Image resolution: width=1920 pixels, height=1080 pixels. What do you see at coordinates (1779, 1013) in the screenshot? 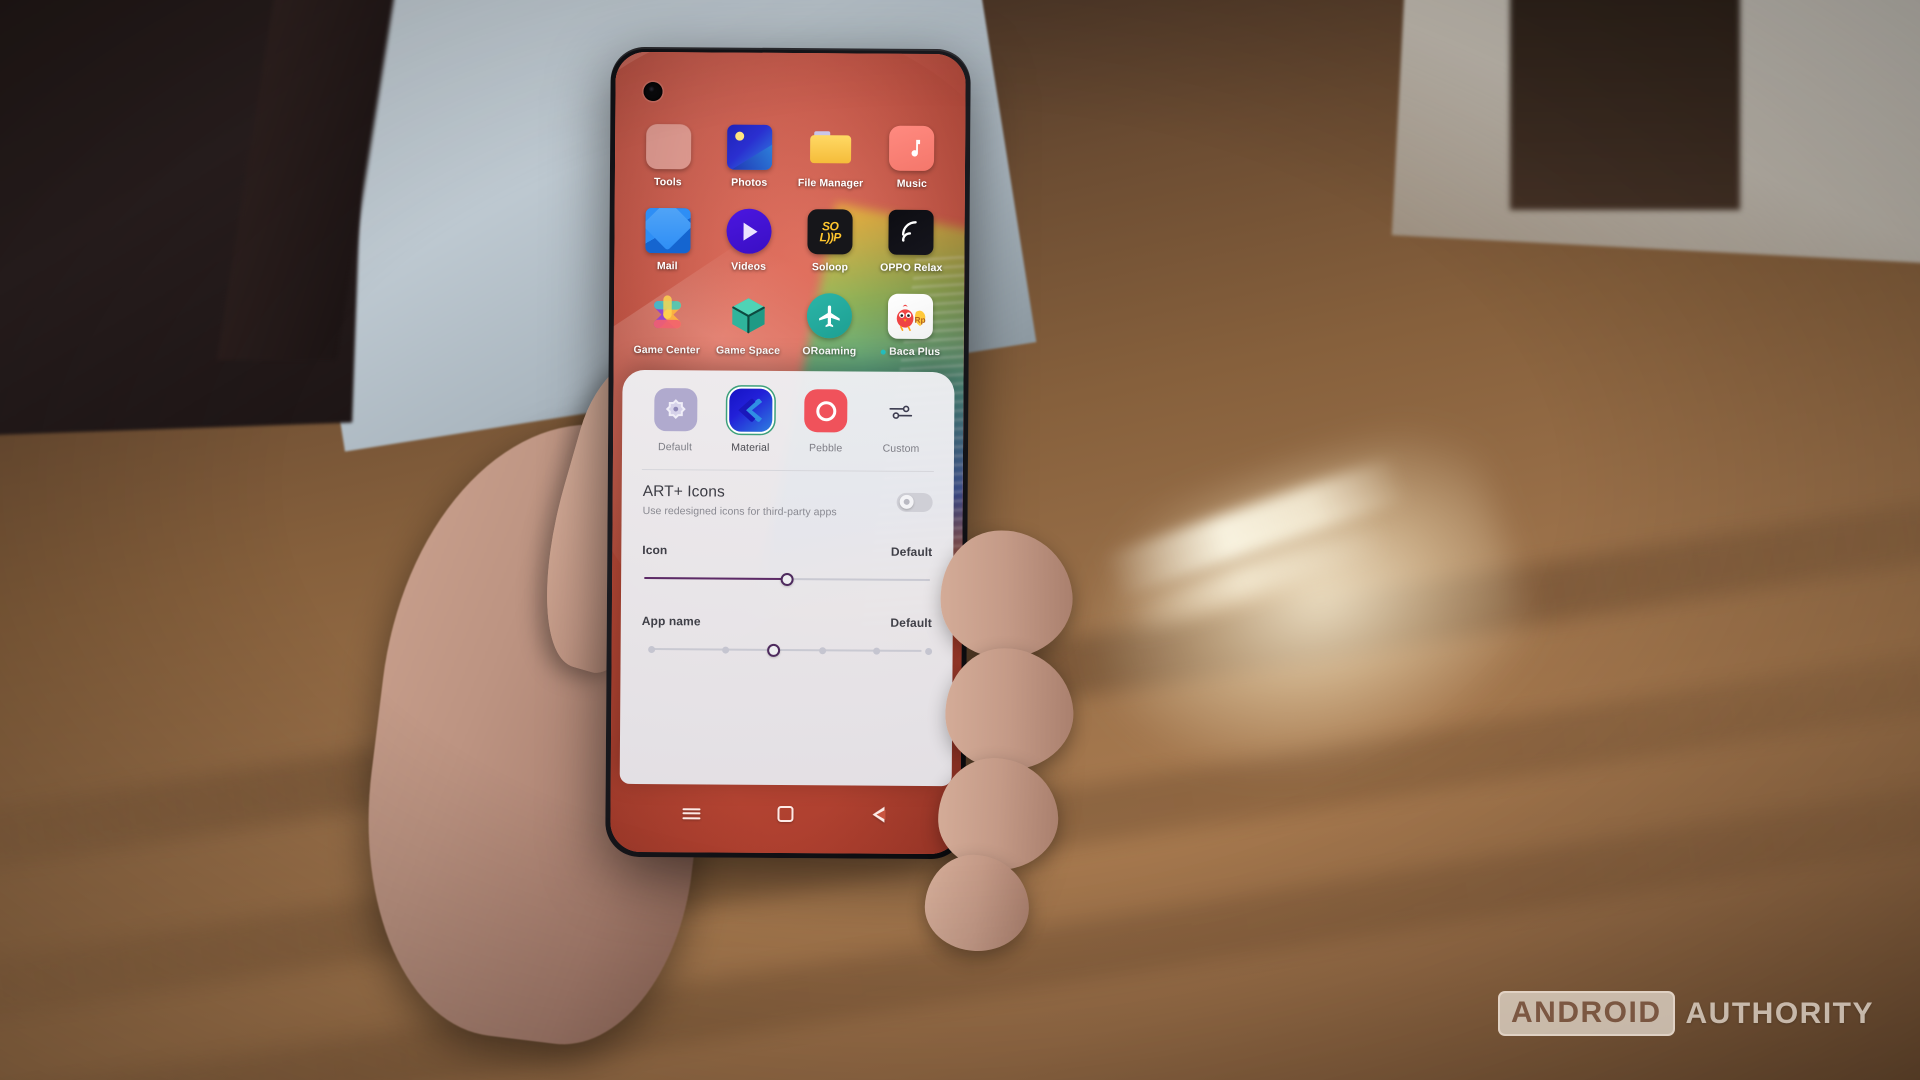
I see `watermark-plain-text: AUTHORITY` at bounding box center [1779, 1013].